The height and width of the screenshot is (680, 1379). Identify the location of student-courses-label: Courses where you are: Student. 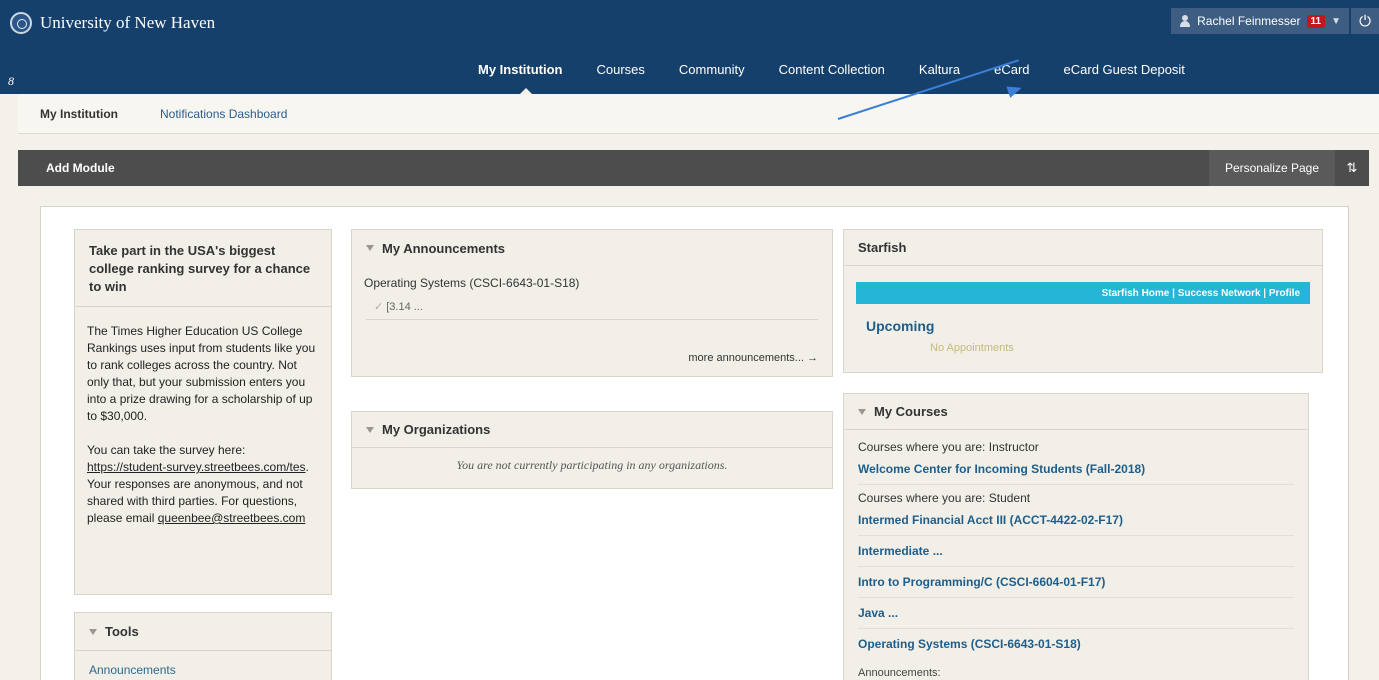
(944, 498).